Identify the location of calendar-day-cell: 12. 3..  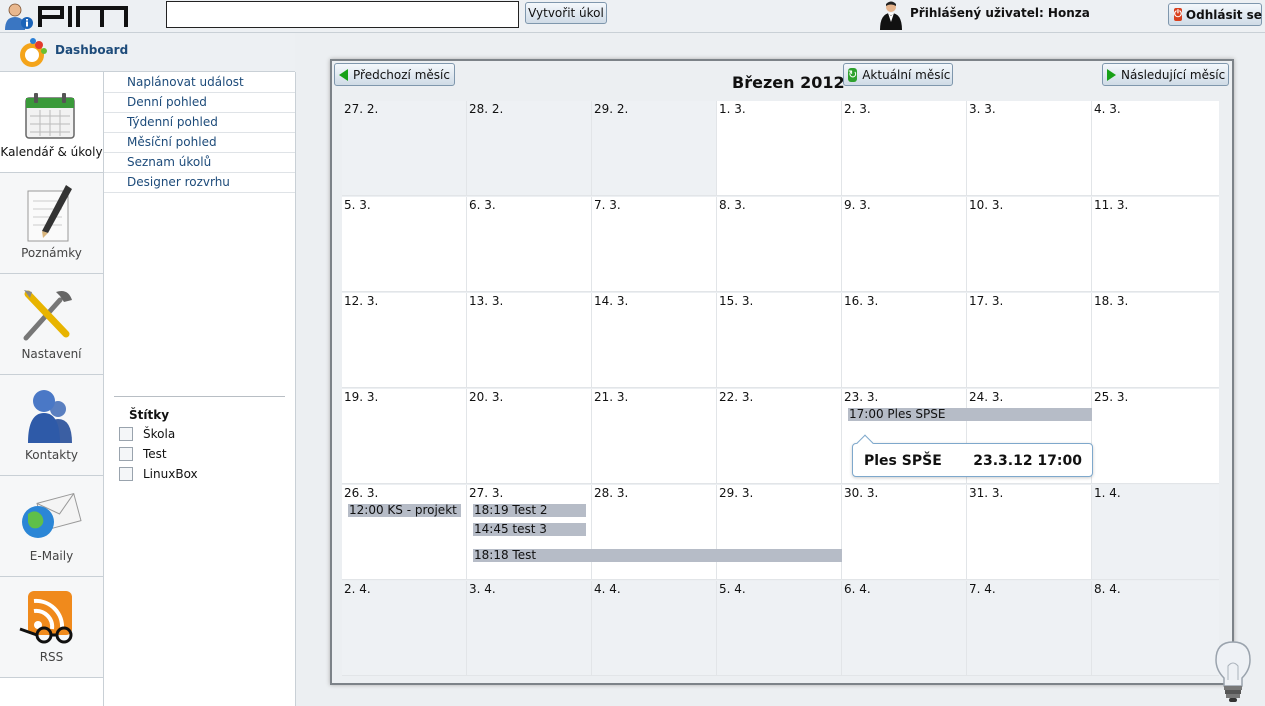
(404, 340).